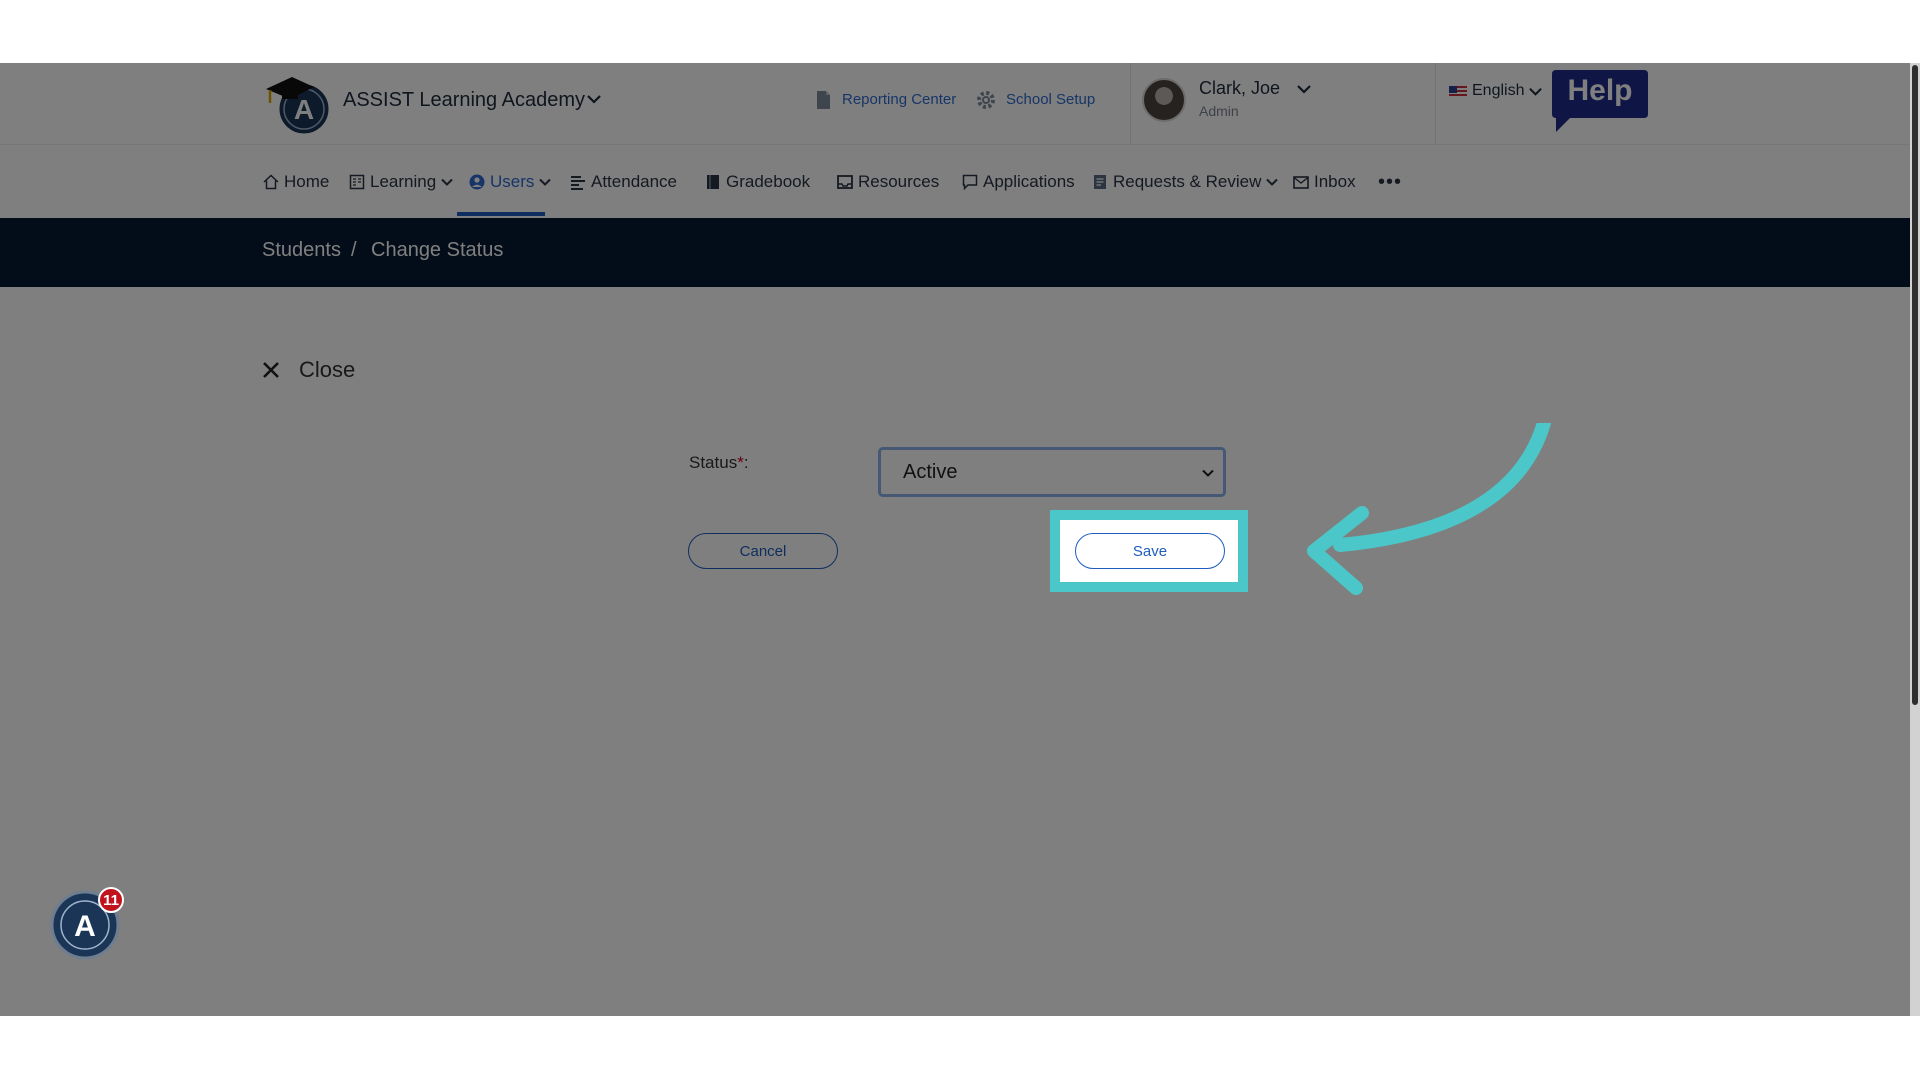 This screenshot has width=1920, height=1080. What do you see at coordinates (464, 100) in the screenshot?
I see `school-name: ASSIST Learning Academy` at bounding box center [464, 100].